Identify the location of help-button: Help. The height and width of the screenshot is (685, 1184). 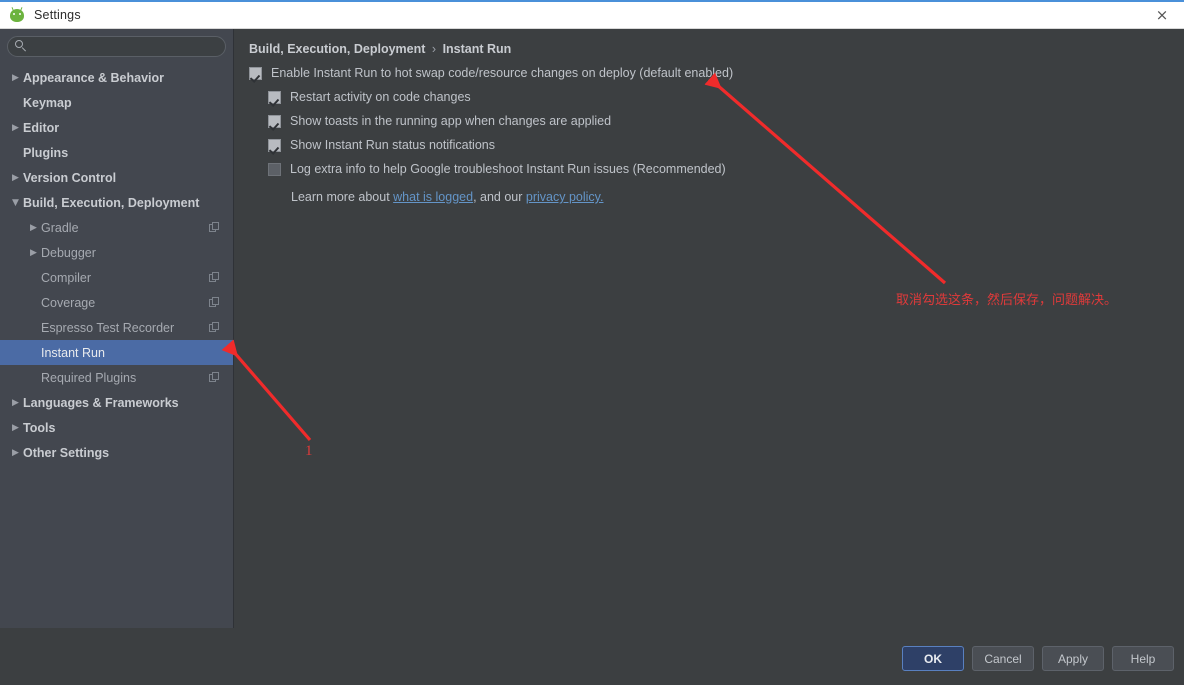
(1143, 658).